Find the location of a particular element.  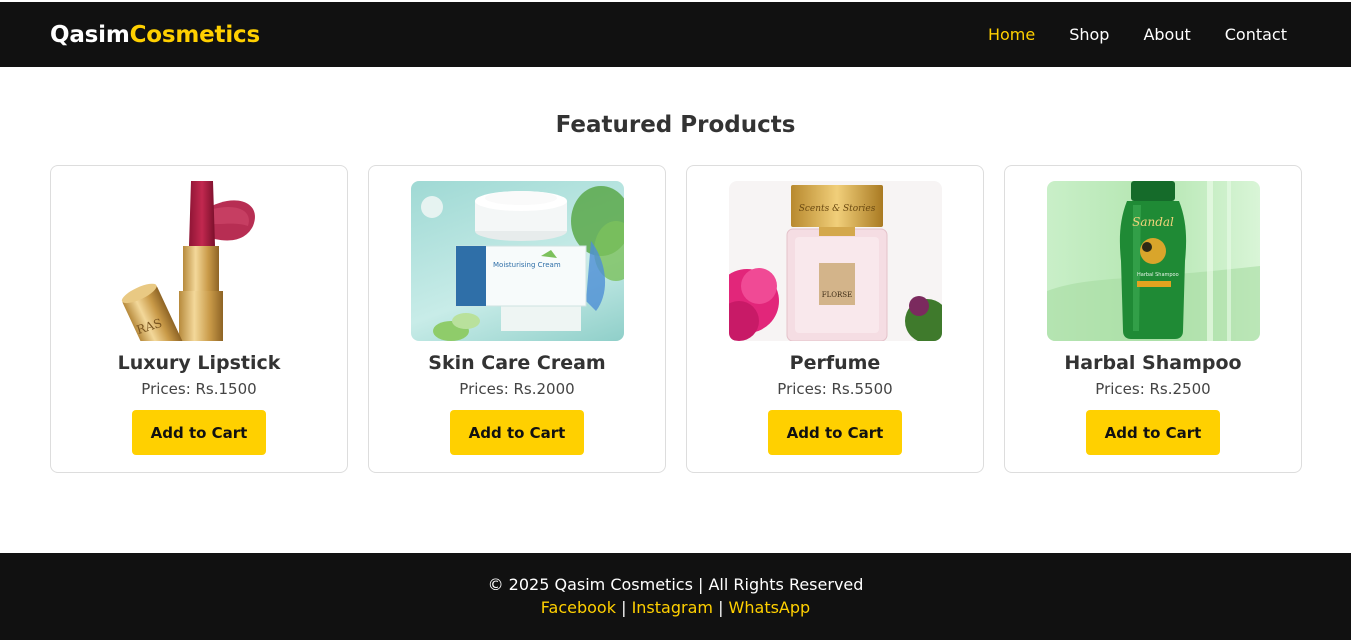

cream-box-label: Moisturising Cream is located at coordinates (527, 265).